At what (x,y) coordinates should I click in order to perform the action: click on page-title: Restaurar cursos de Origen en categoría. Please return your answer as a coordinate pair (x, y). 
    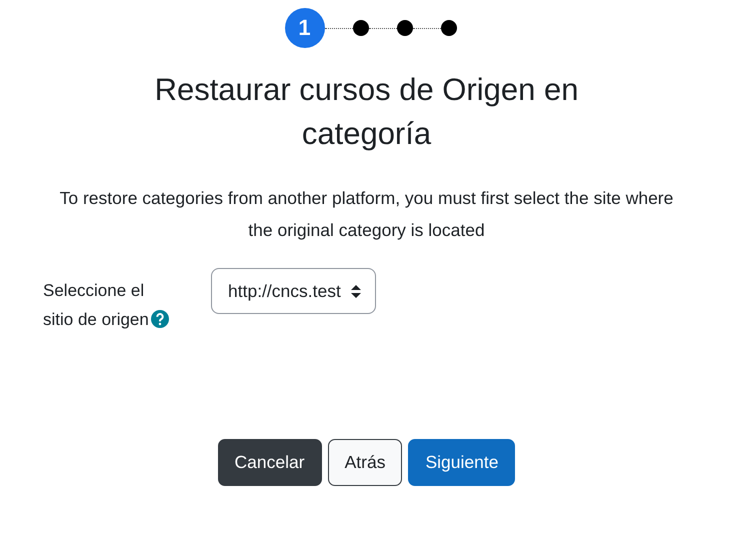
    Looking at the image, I should click on (367, 112).